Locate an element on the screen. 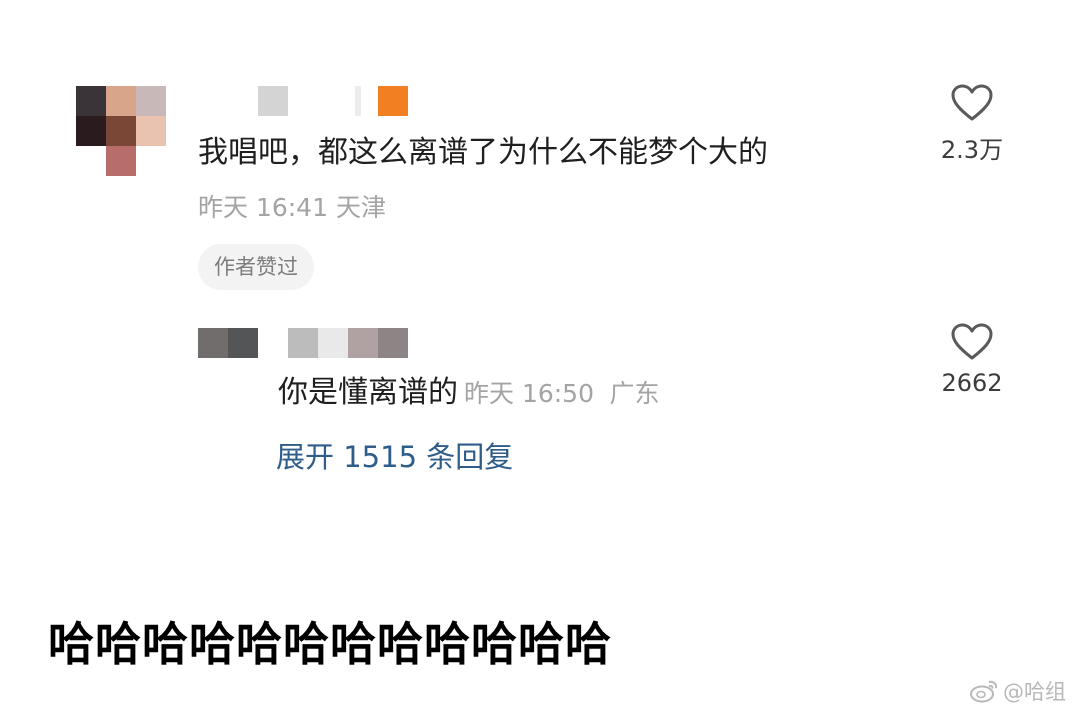  expand-replies-link: 展开 1515 条回复 is located at coordinates (394, 457).